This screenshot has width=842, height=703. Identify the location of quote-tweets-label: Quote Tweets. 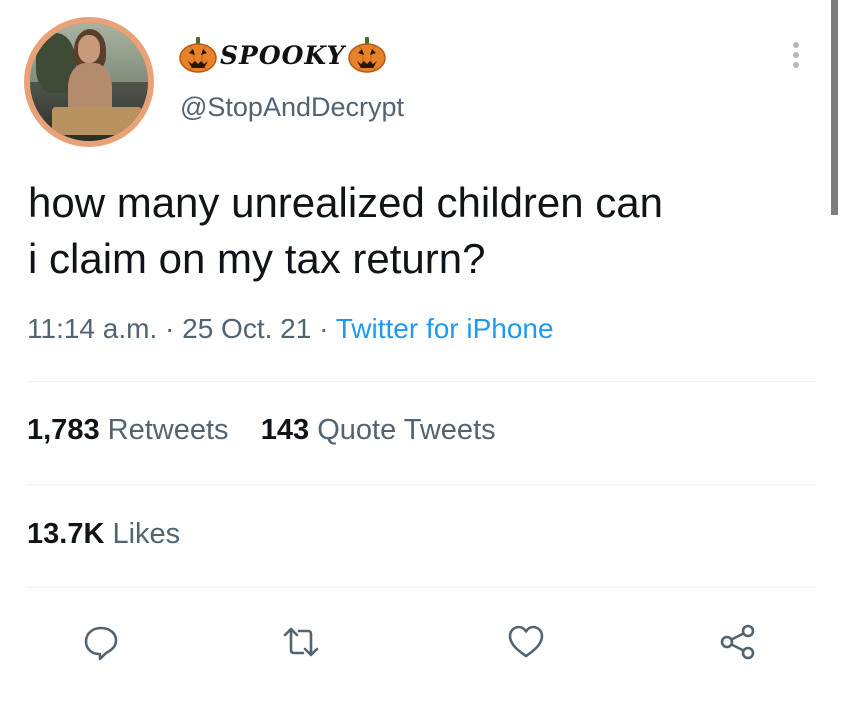
(406, 430).